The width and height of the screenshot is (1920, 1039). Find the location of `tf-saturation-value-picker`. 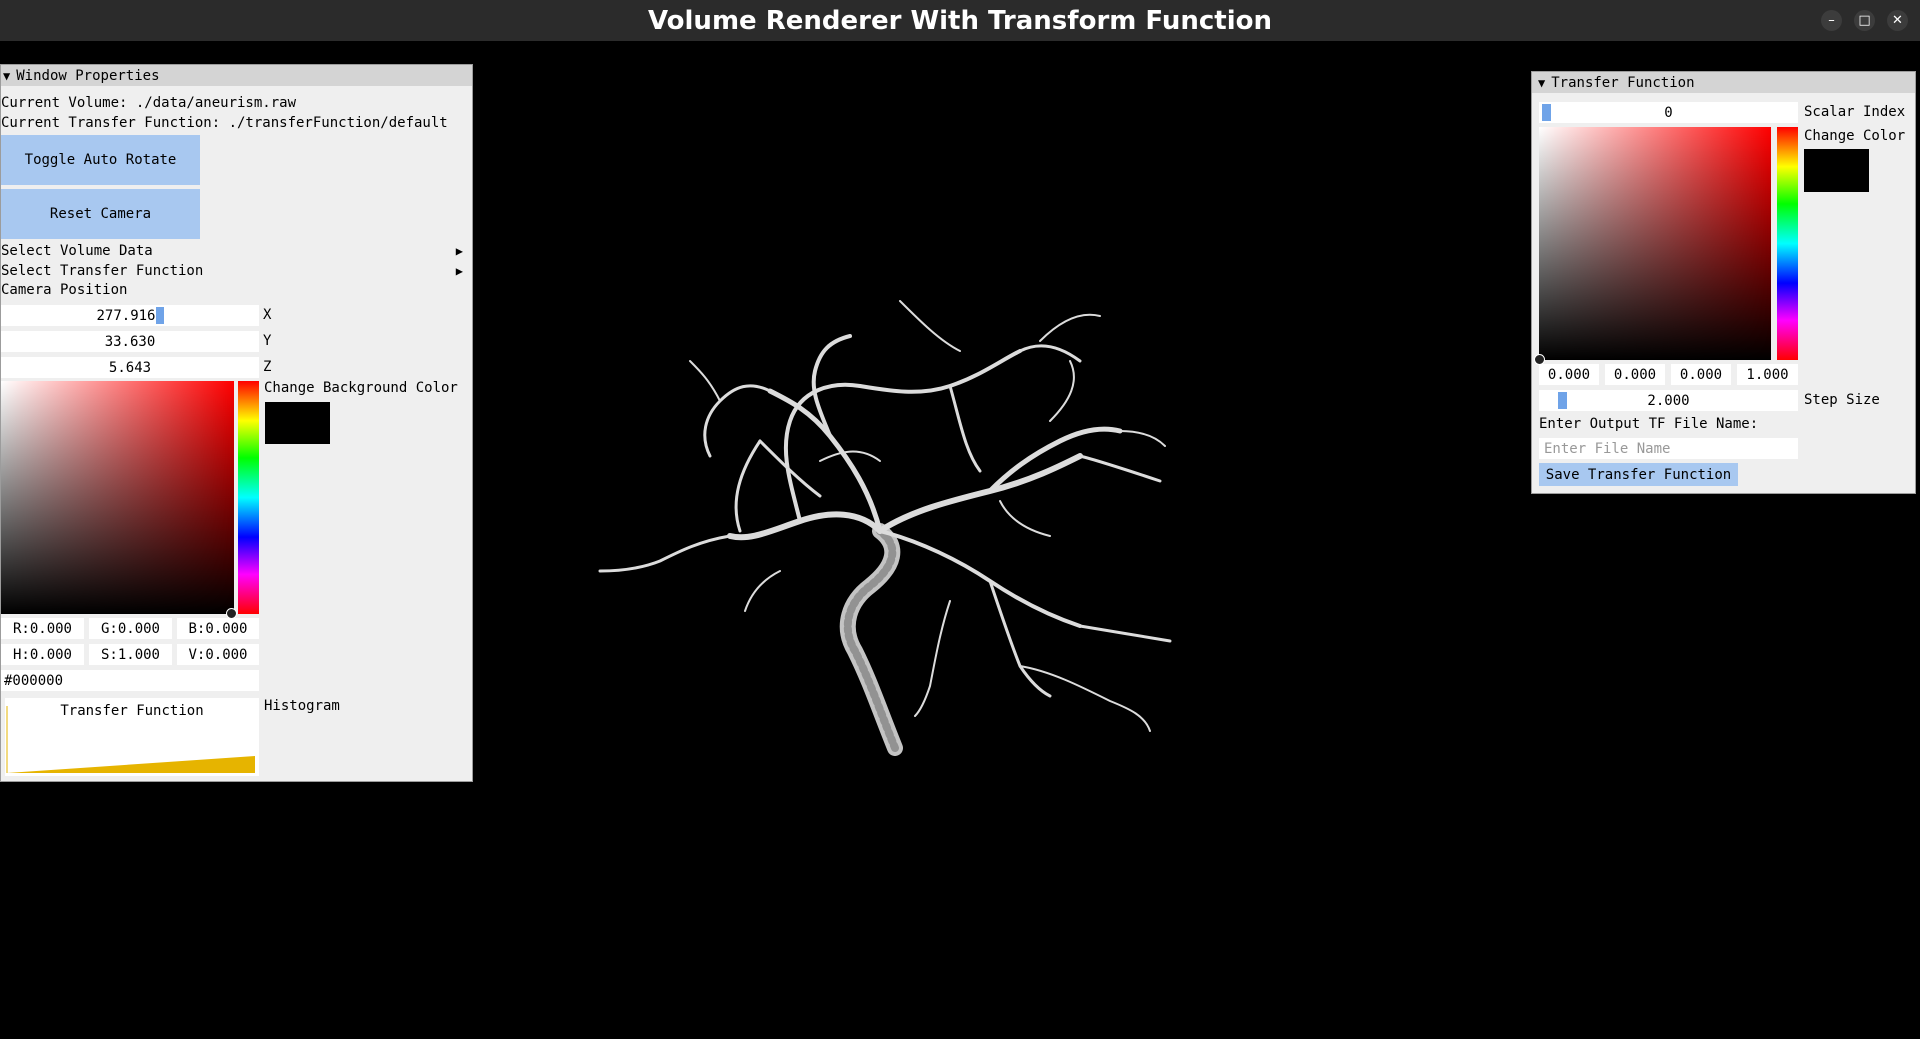

tf-saturation-value-picker is located at coordinates (1655, 243).